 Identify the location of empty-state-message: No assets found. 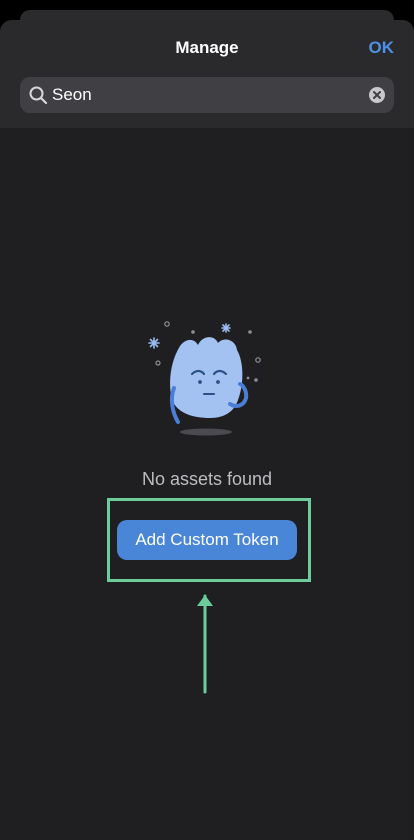
(207, 479).